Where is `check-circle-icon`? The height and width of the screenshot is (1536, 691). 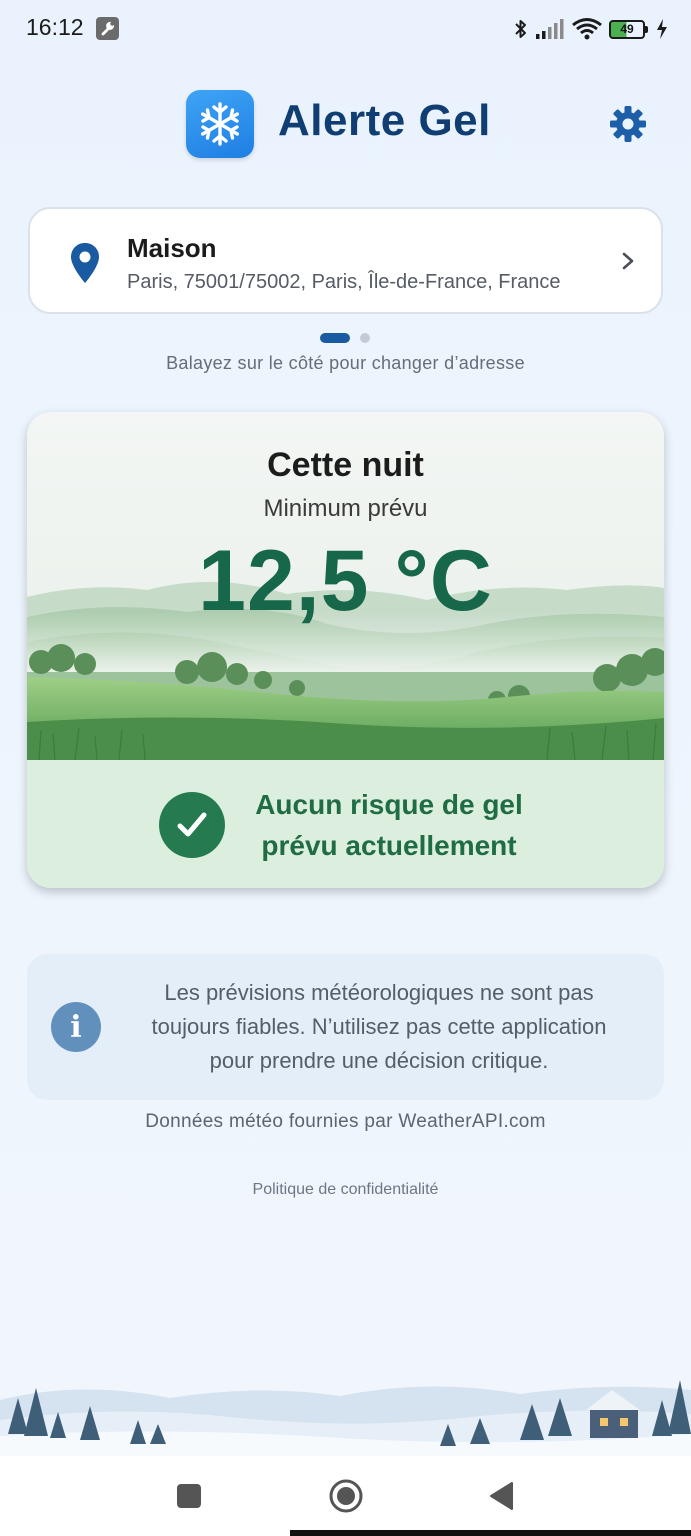 check-circle-icon is located at coordinates (192, 825).